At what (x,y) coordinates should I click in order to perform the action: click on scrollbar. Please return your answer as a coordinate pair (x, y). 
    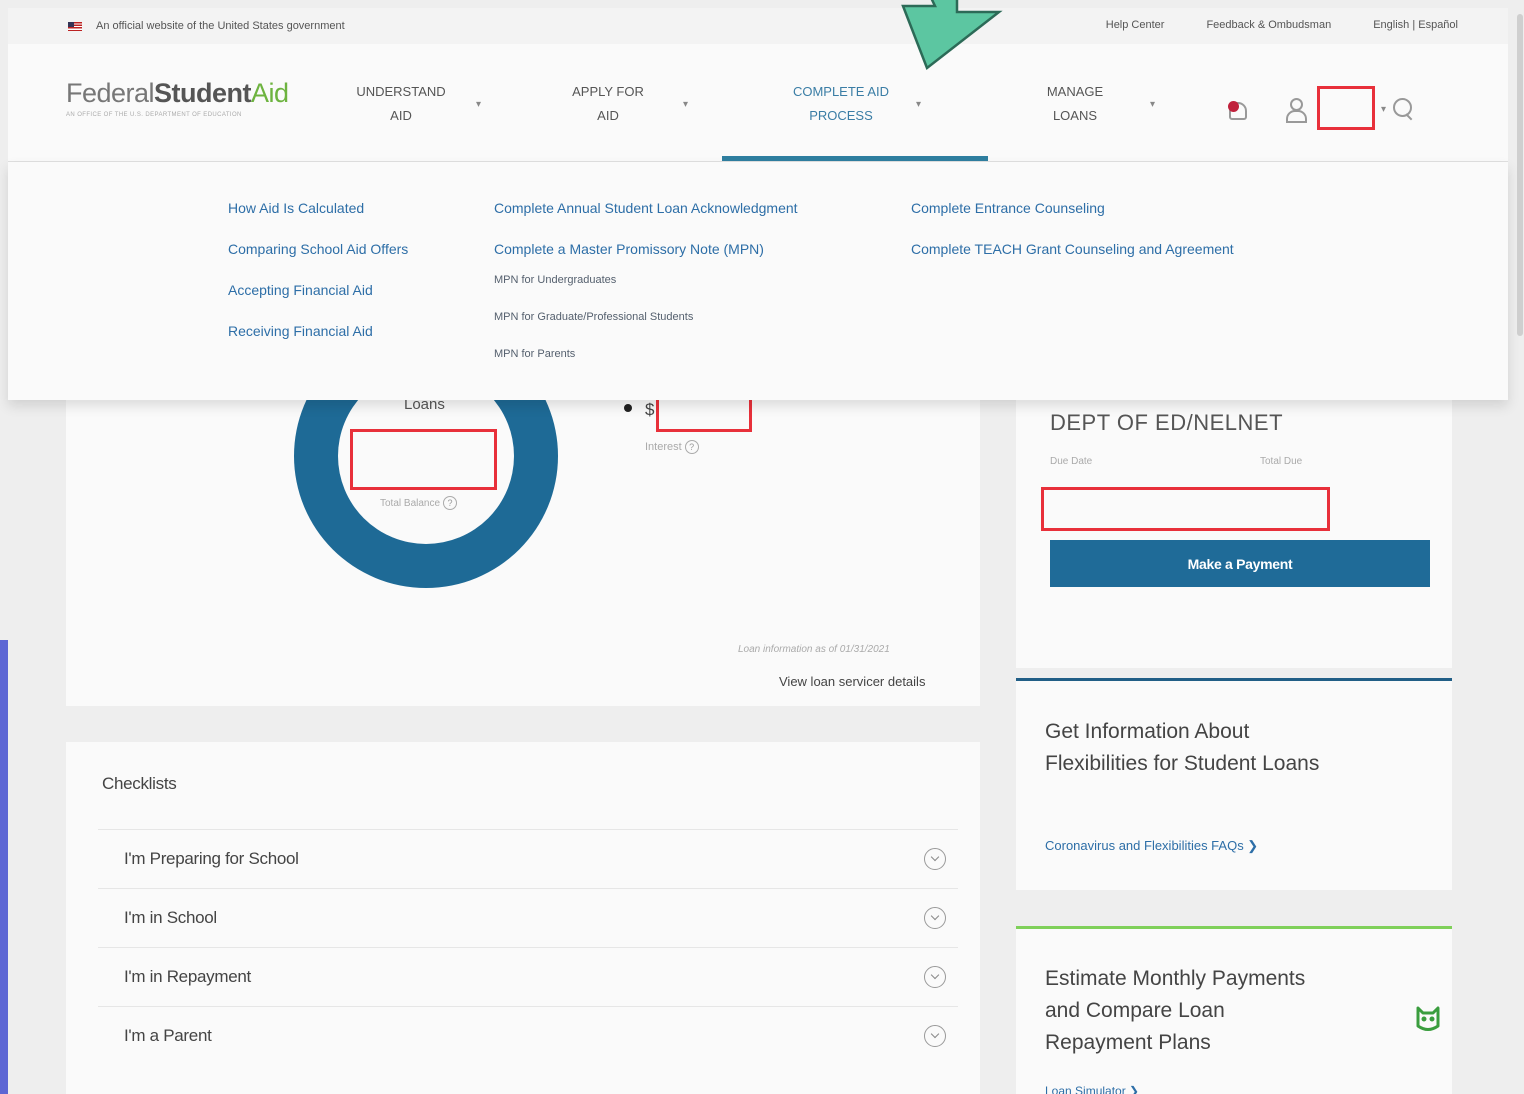
    Looking at the image, I should click on (1520, 175).